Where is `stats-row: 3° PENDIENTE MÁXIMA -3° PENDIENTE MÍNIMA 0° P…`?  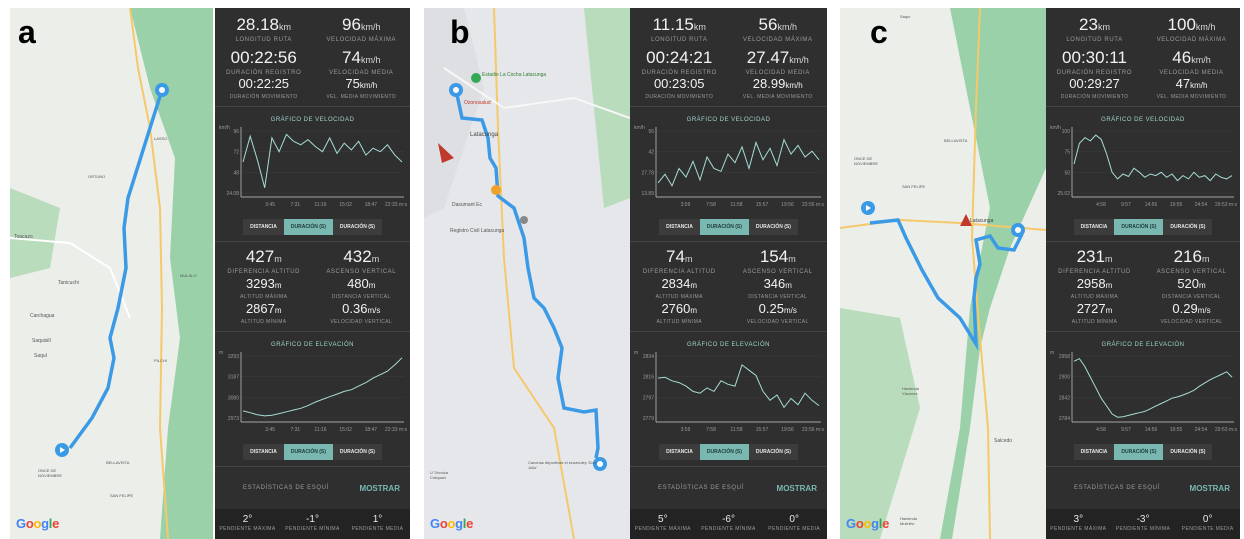 stats-row: 3° PENDIENTE MÁXIMA -3° PENDIENTE MÍNIMA 0° P… is located at coordinates (1143, 520).